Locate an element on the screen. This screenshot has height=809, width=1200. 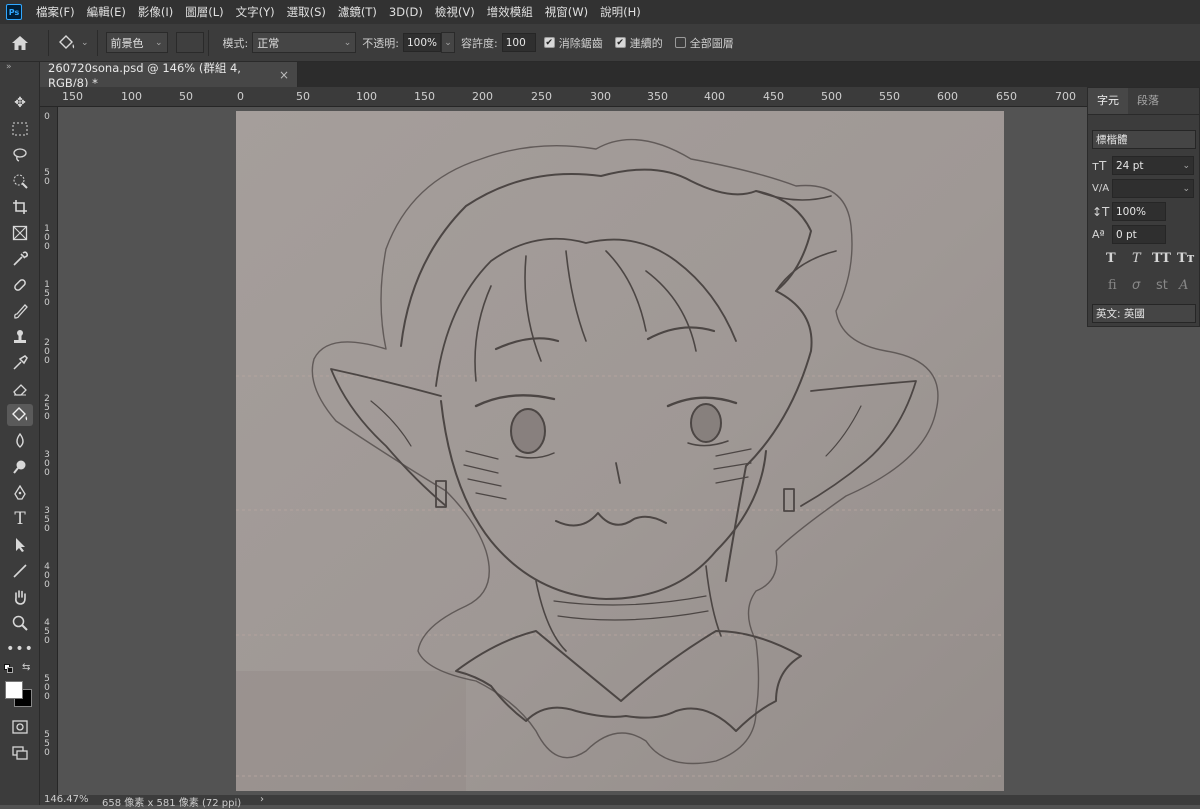
quick-mask-icon is located at coordinates (20, 727).